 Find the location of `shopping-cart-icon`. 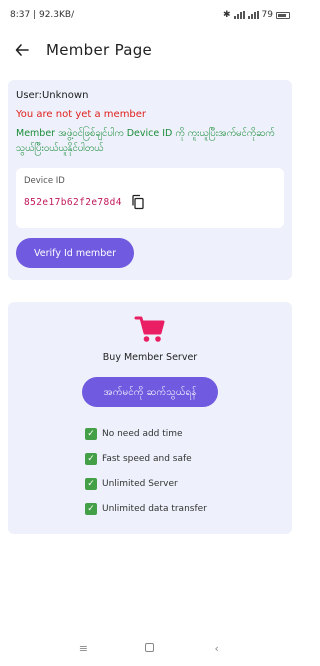

shopping-cart-icon is located at coordinates (150, 329).